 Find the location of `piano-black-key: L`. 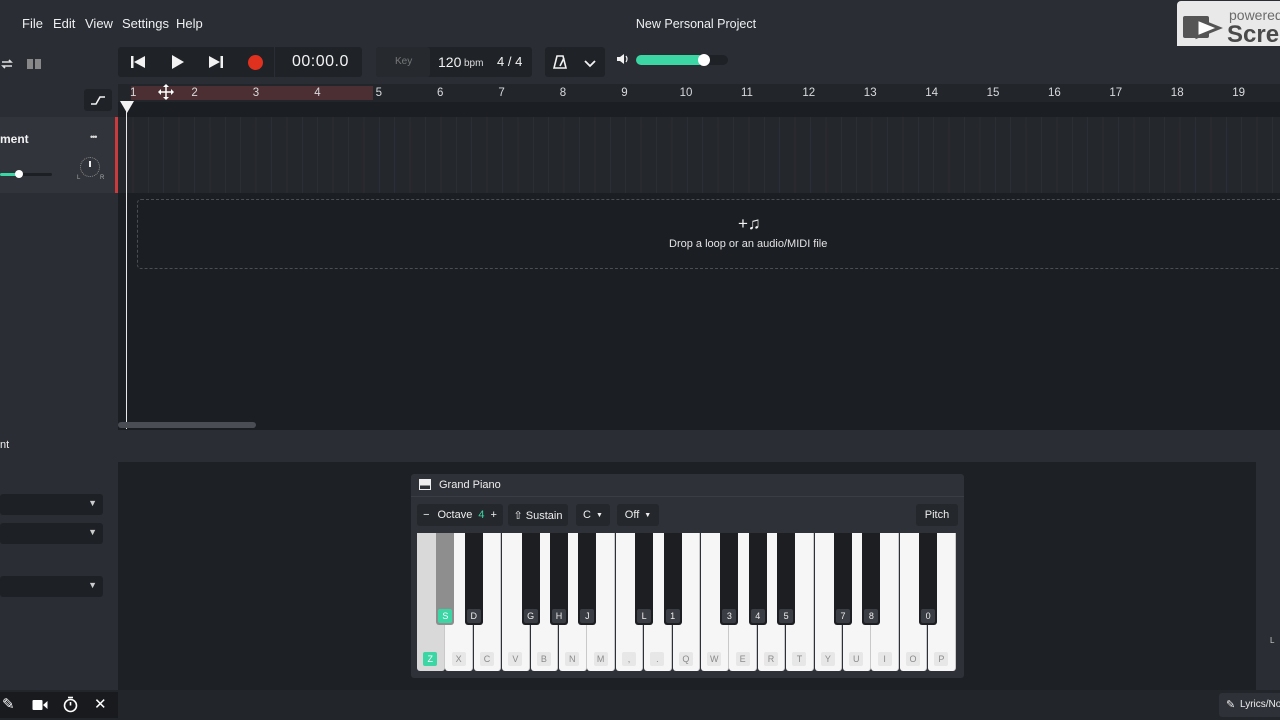

piano-black-key: L is located at coordinates (644, 579).